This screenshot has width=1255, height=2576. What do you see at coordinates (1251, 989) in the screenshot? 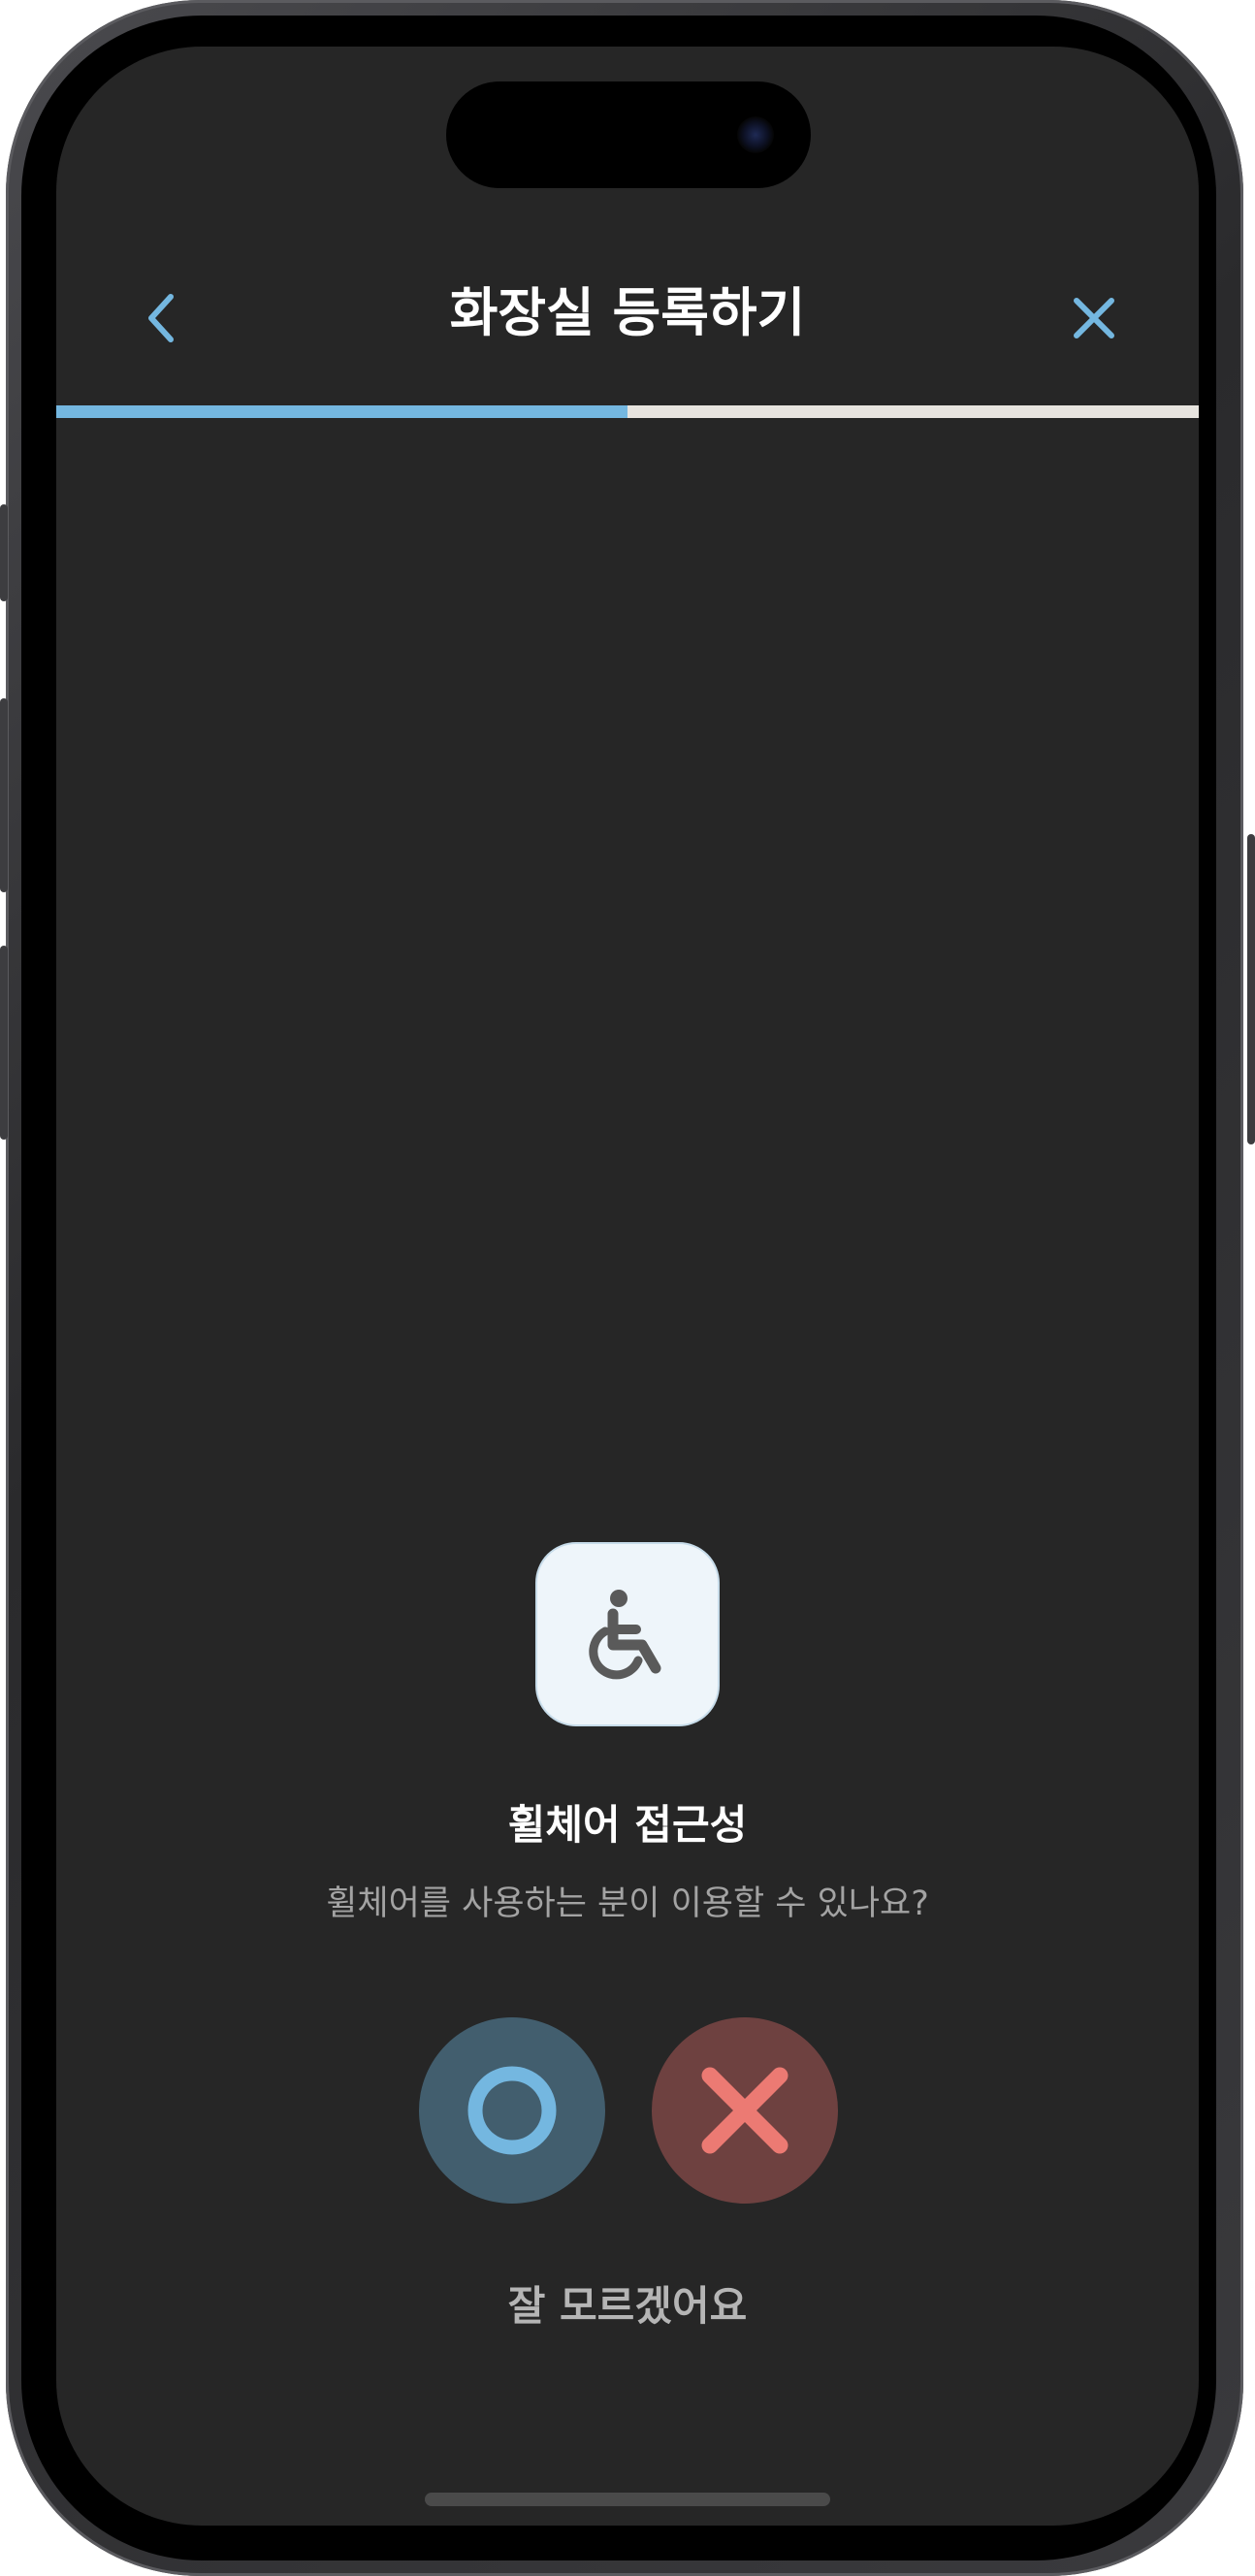
I see `power-button` at bounding box center [1251, 989].